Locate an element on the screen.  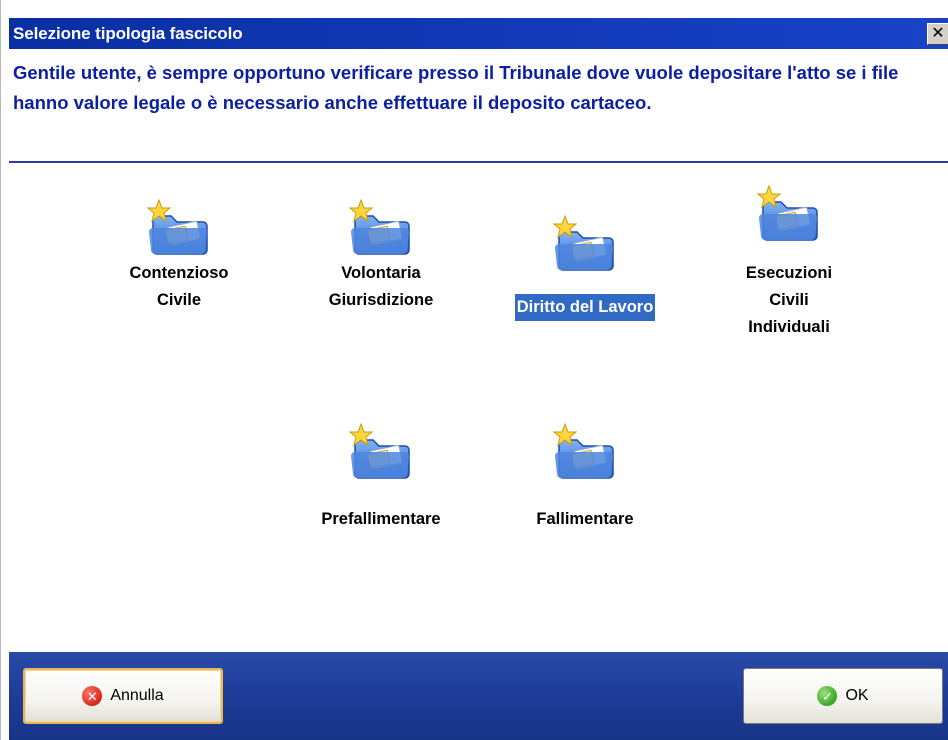
ok-button: ✓ OK is located at coordinates (843, 696).